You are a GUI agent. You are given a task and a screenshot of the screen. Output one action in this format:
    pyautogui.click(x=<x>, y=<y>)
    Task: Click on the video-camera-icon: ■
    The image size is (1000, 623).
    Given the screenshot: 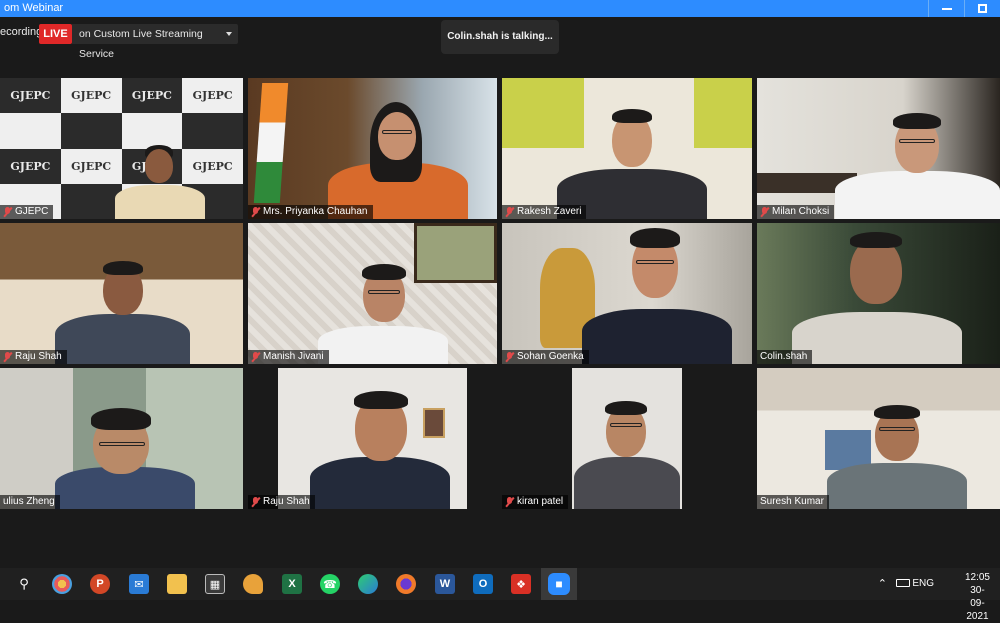 What is the action you would take?
    pyautogui.click(x=559, y=584)
    